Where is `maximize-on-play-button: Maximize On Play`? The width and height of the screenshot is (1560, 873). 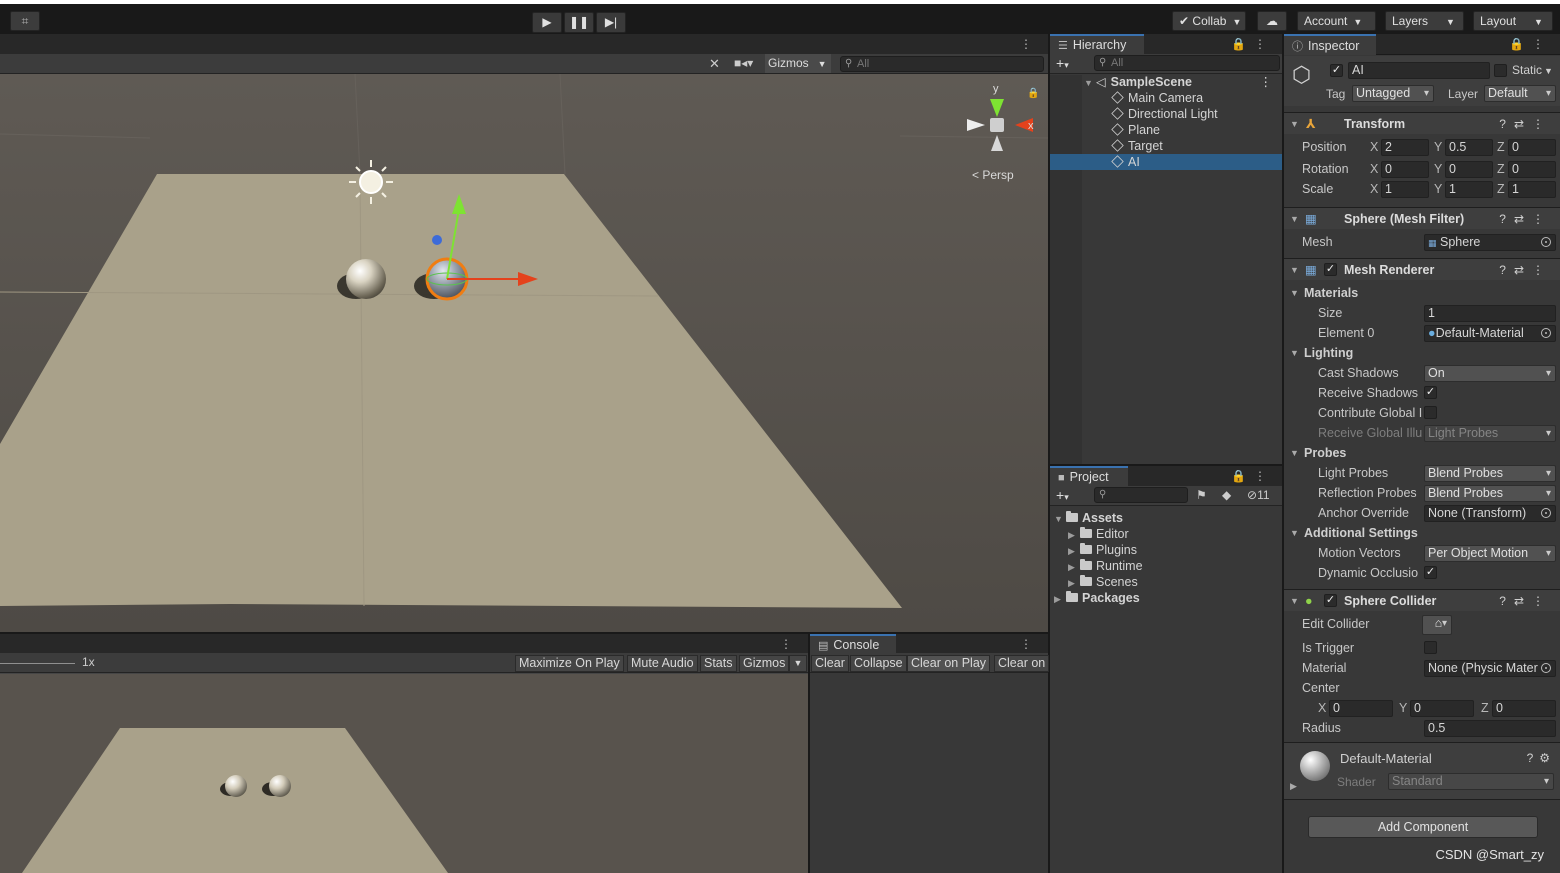 maximize-on-play-button: Maximize On Play is located at coordinates (569, 663).